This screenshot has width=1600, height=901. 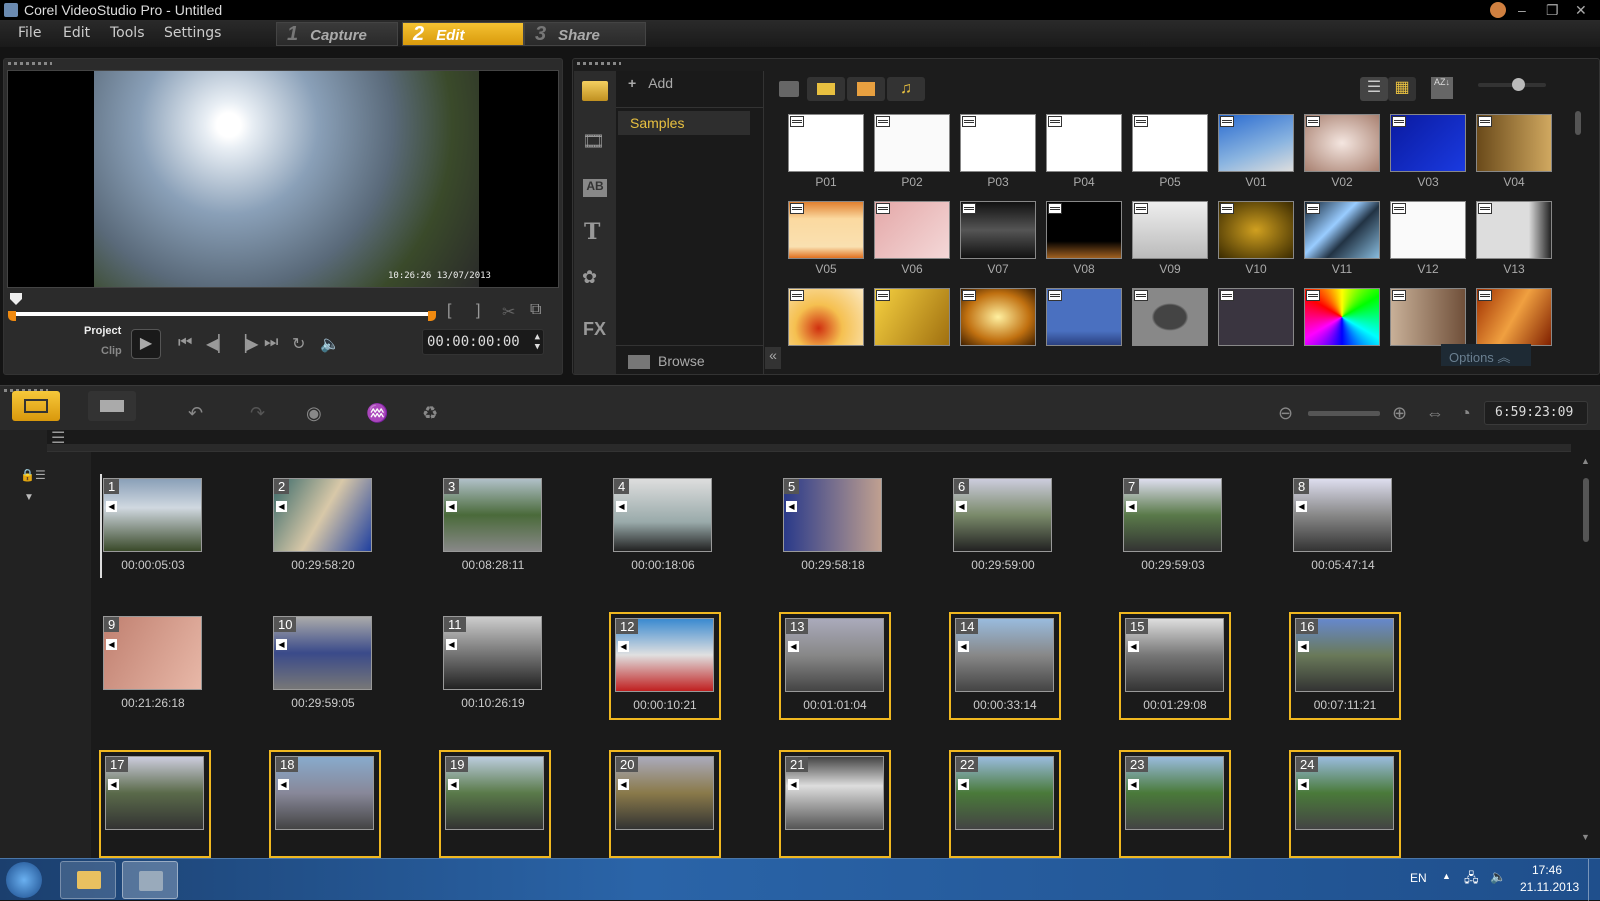 What do you see at coordinates (337, 34) in the screenshot?
I see `tab-capture: 1 Capture` at bounding box center [337, 34].